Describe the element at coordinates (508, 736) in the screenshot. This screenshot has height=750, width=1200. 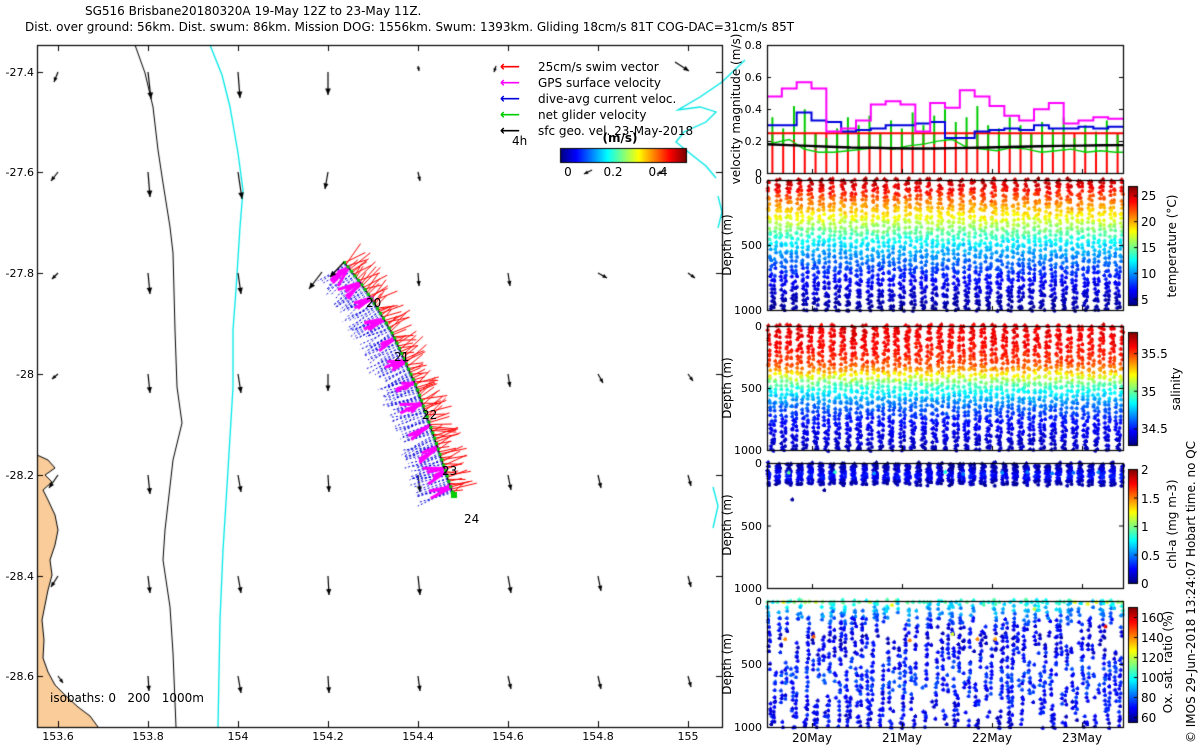
I see `map-x-tick-label: 154.6` at that location.